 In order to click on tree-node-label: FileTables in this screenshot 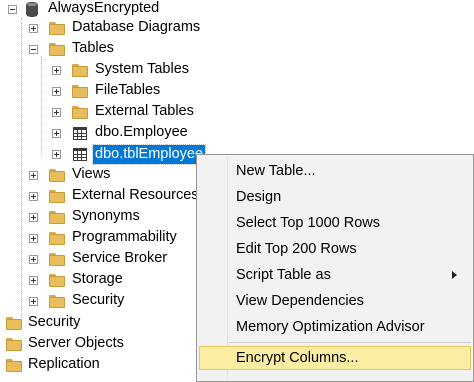, I will do `click(128, 90)`.